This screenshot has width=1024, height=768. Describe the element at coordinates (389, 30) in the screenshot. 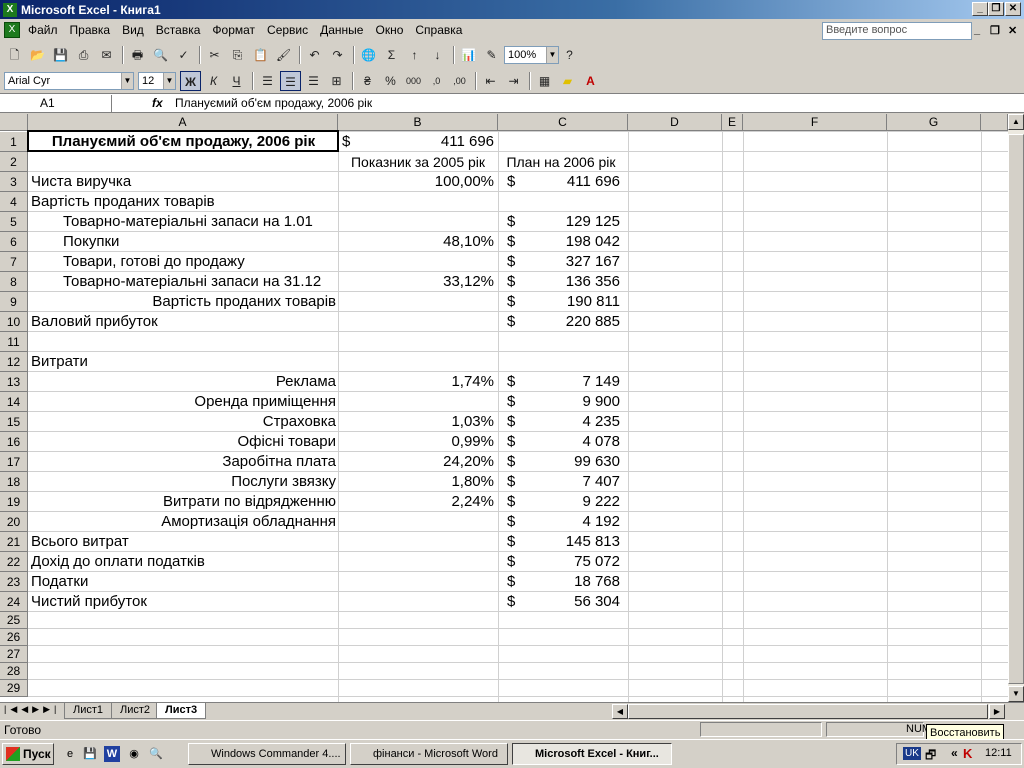

I see `menu-window: Окно` at that location.